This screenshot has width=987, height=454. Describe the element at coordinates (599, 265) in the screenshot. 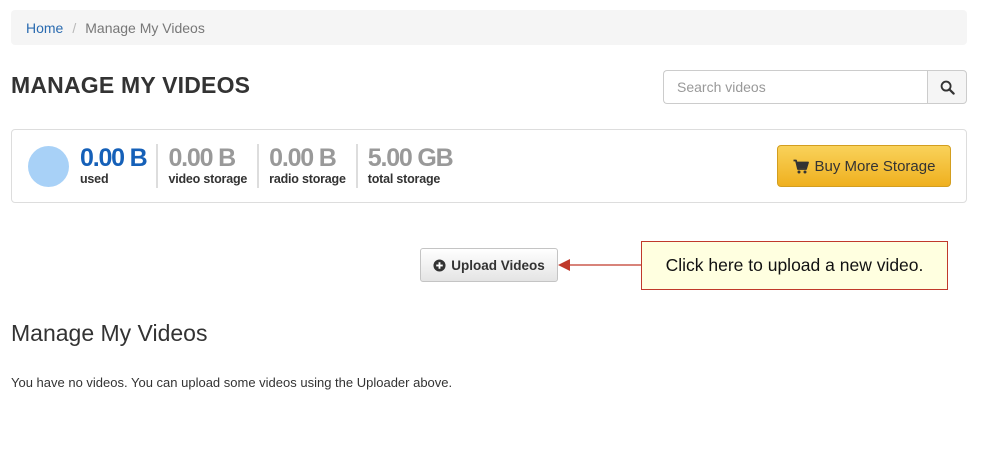

I see `callout-arrow` at that location.